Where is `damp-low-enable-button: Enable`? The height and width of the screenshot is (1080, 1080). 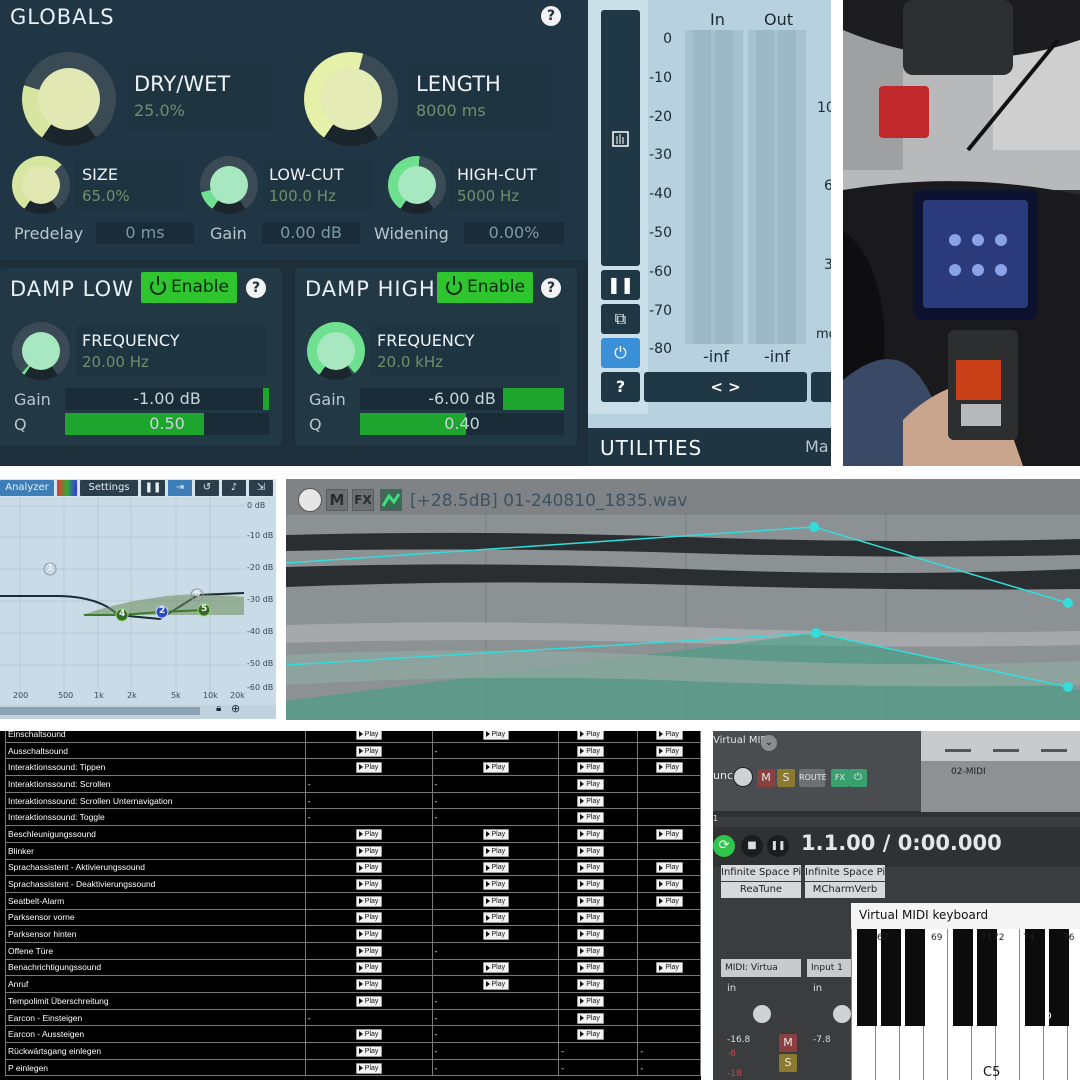 damp-low-enable-button: Enable is located at coordinates (189, 287).